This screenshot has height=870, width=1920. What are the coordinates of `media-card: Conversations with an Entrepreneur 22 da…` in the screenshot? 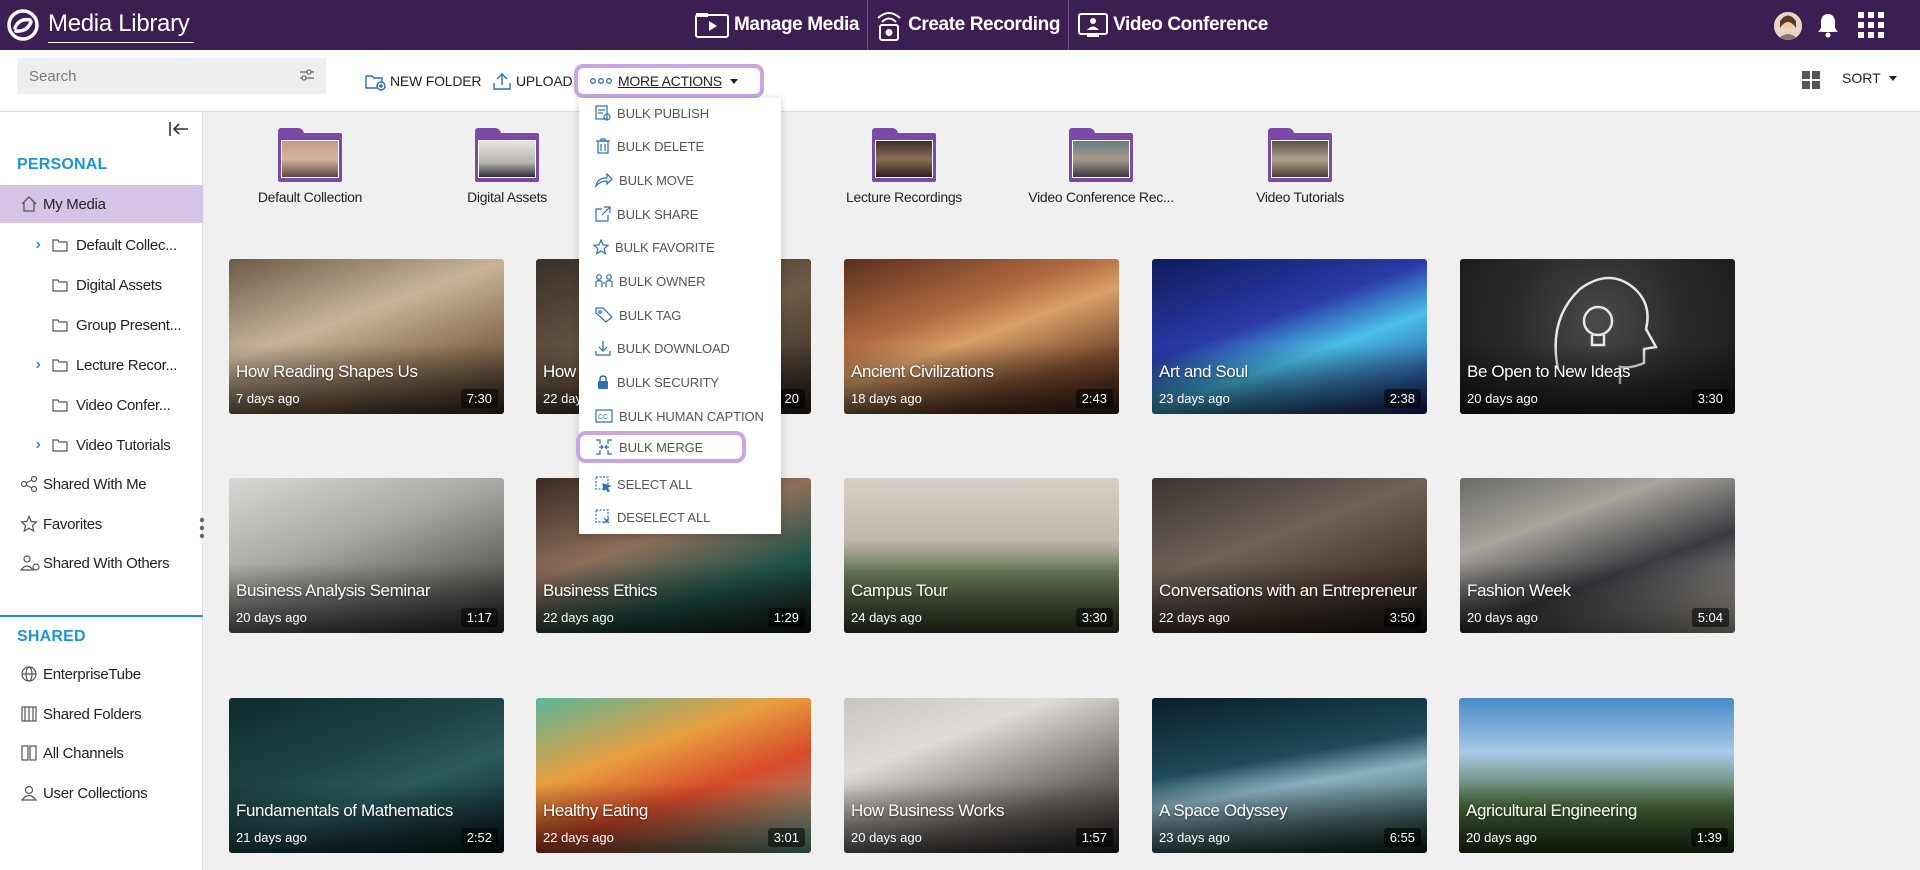 It's located at (1289, 555).